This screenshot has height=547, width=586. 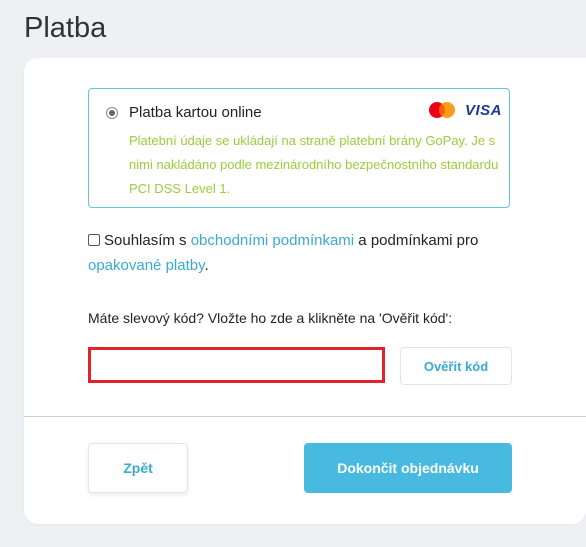 What do you see at coordinates (147, 240) in the screenshot?
I see `terms-prefix: Souhlasím s` at bounding box center [147, 240].